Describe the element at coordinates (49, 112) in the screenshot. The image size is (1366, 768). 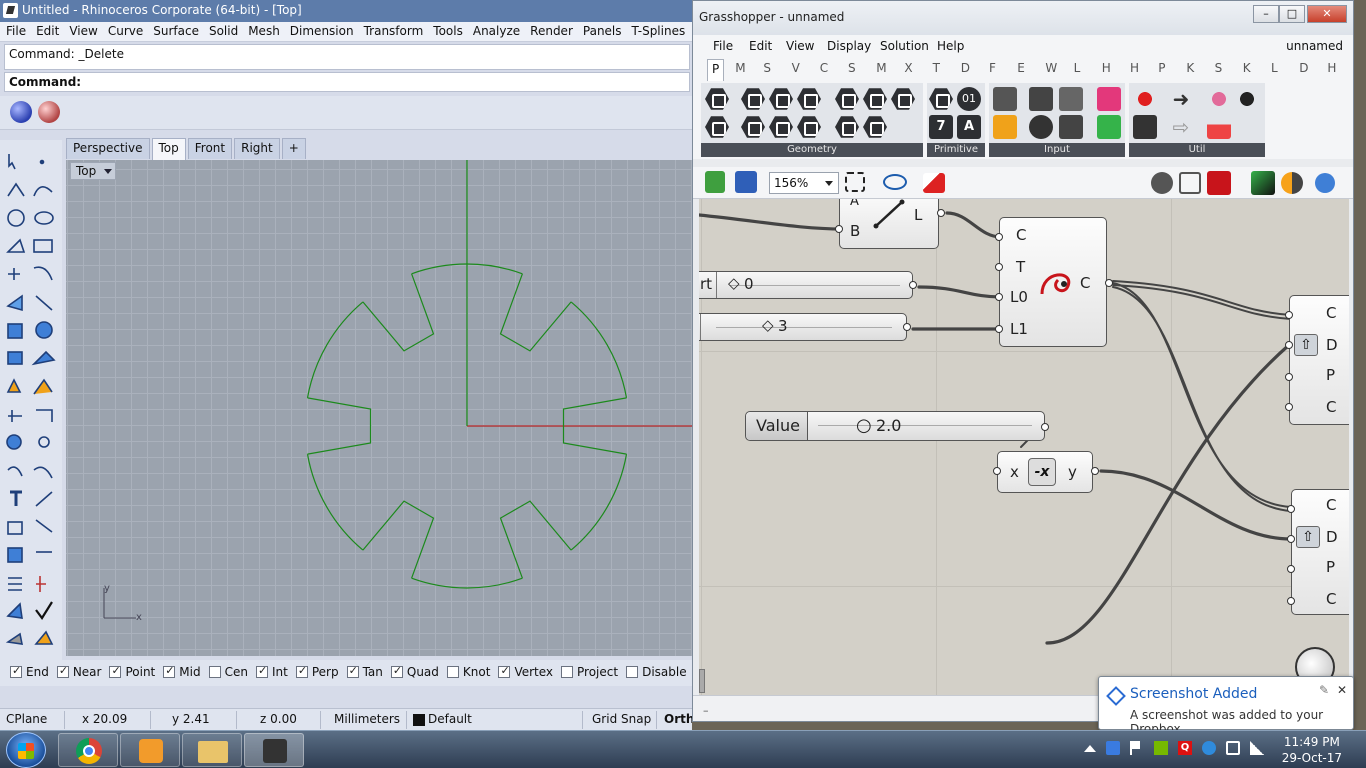
I see `polysurface-sphere-icon` at that location.